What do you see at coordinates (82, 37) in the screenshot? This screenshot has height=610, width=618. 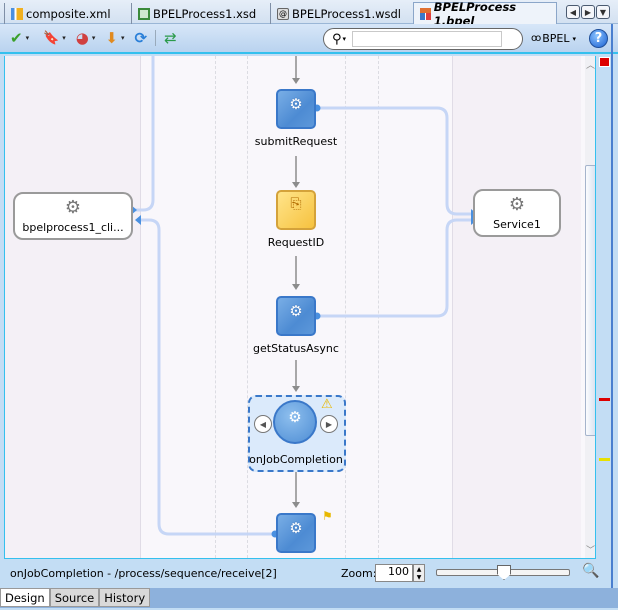 I see `palette-icon: ◕` at bounding box center [82, 37].